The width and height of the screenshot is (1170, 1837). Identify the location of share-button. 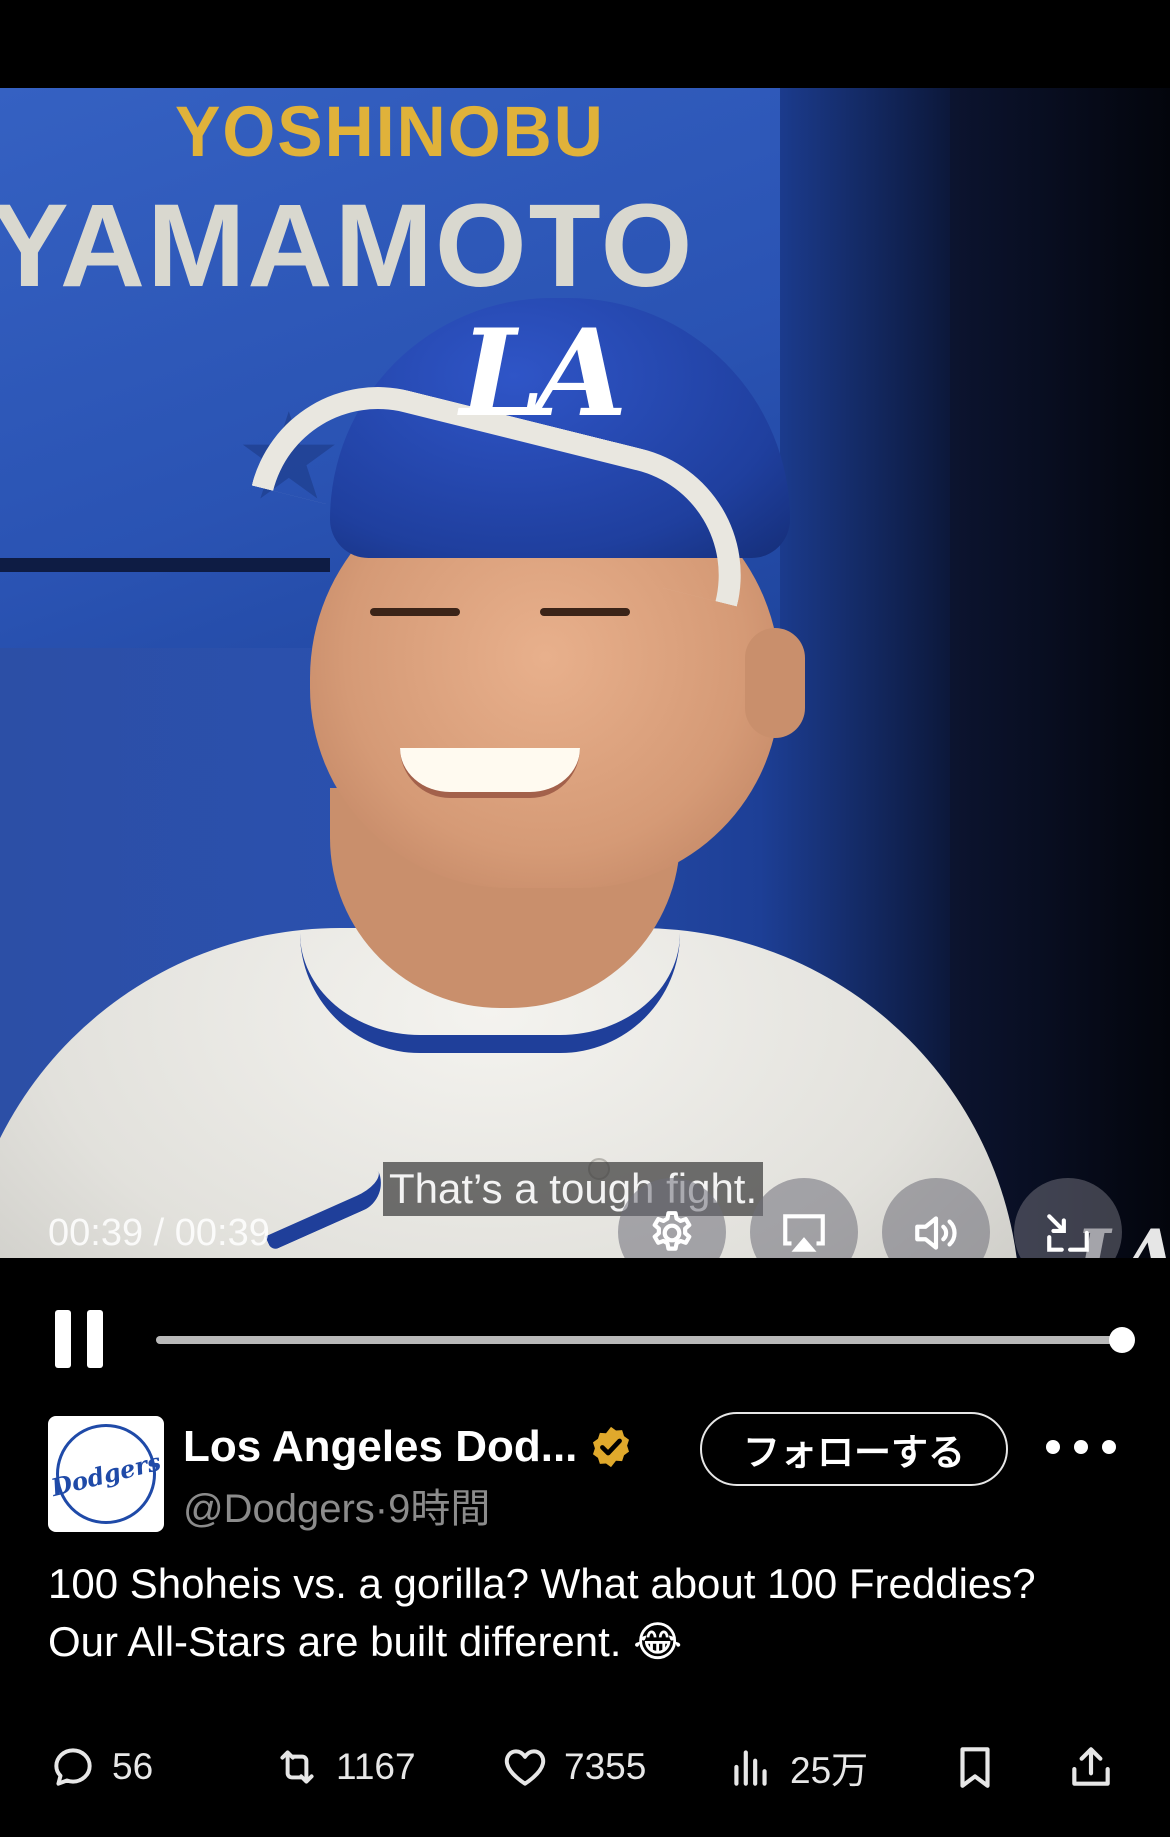
(1091, 1767).